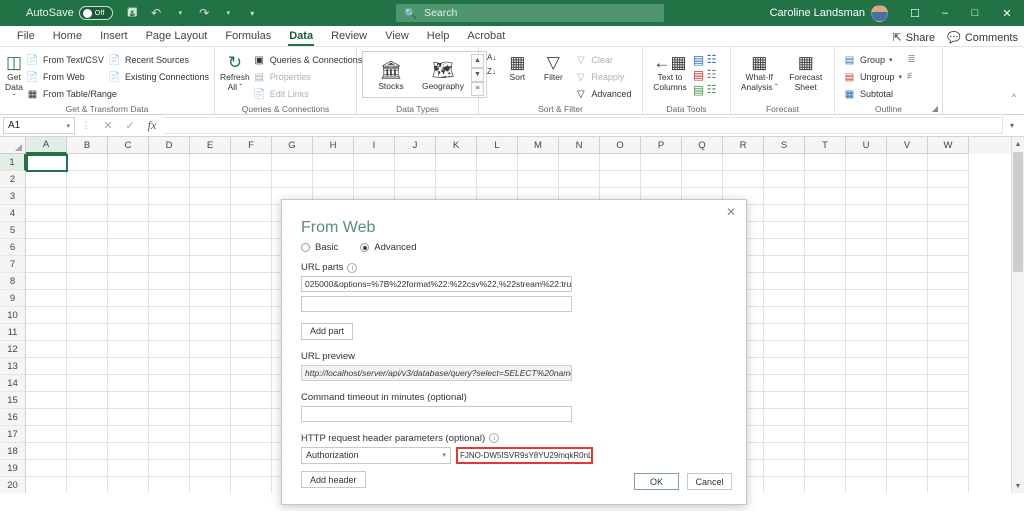  Describe the element at coordinates (491, 58) in the screenshot. I see `sort-ascending-button: A↓` at that location.